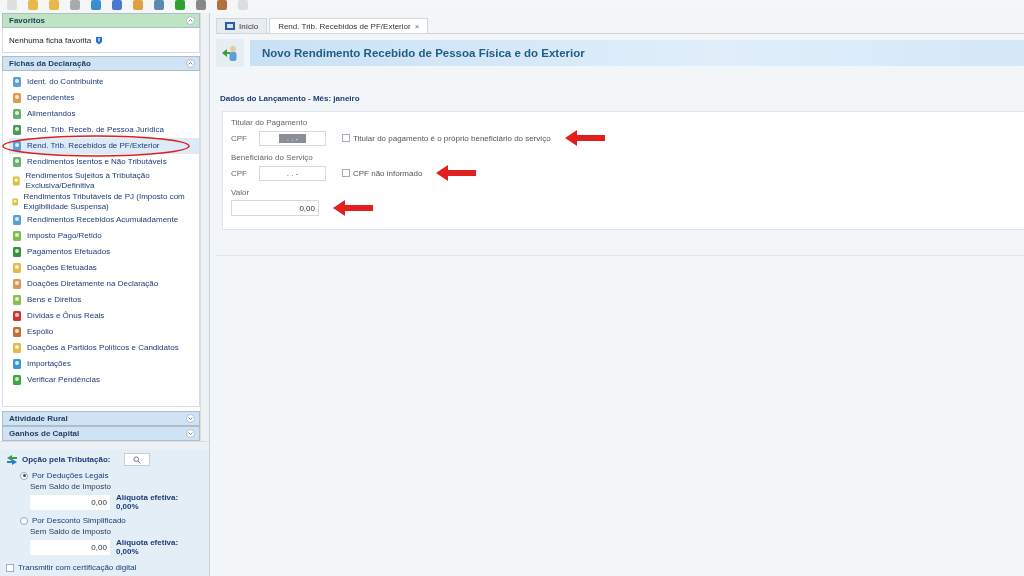 This screenshot has width=1024, height=576. I want to click on section-header: Ganhos de Capital, so click(101, 433).